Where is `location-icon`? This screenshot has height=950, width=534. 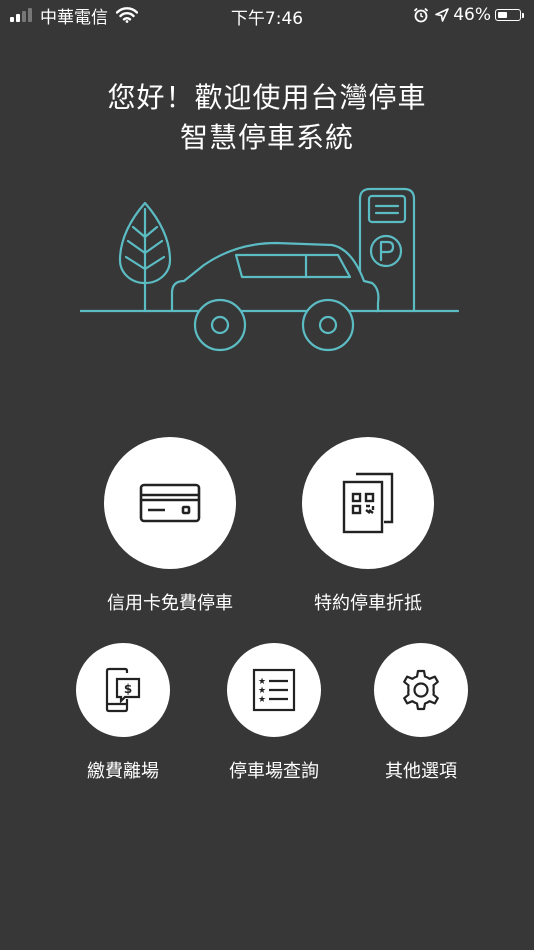
location-icon is located at coordinates (442, 15).